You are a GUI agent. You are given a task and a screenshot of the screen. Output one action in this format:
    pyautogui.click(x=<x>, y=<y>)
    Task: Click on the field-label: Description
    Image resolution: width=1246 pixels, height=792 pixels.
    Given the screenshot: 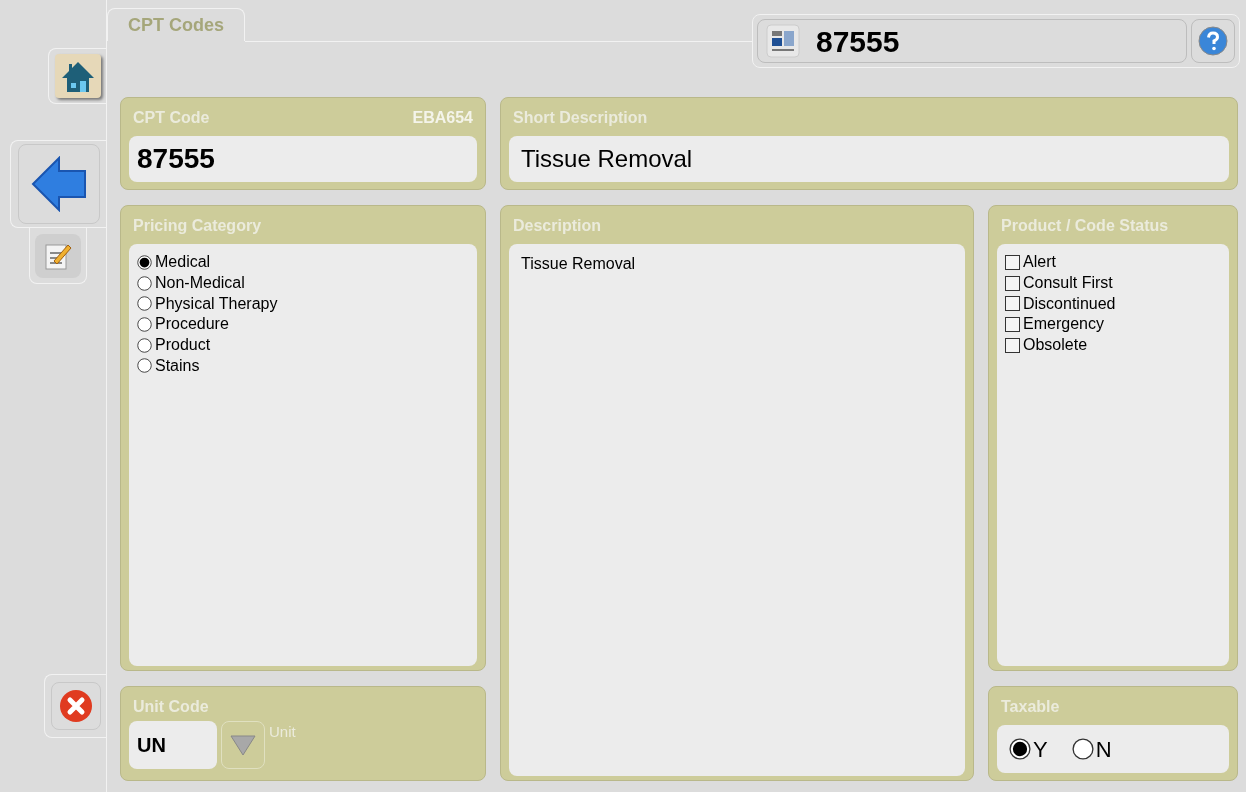 What is the action you would take?
    pyautogui.click(x=557, y=226)
    